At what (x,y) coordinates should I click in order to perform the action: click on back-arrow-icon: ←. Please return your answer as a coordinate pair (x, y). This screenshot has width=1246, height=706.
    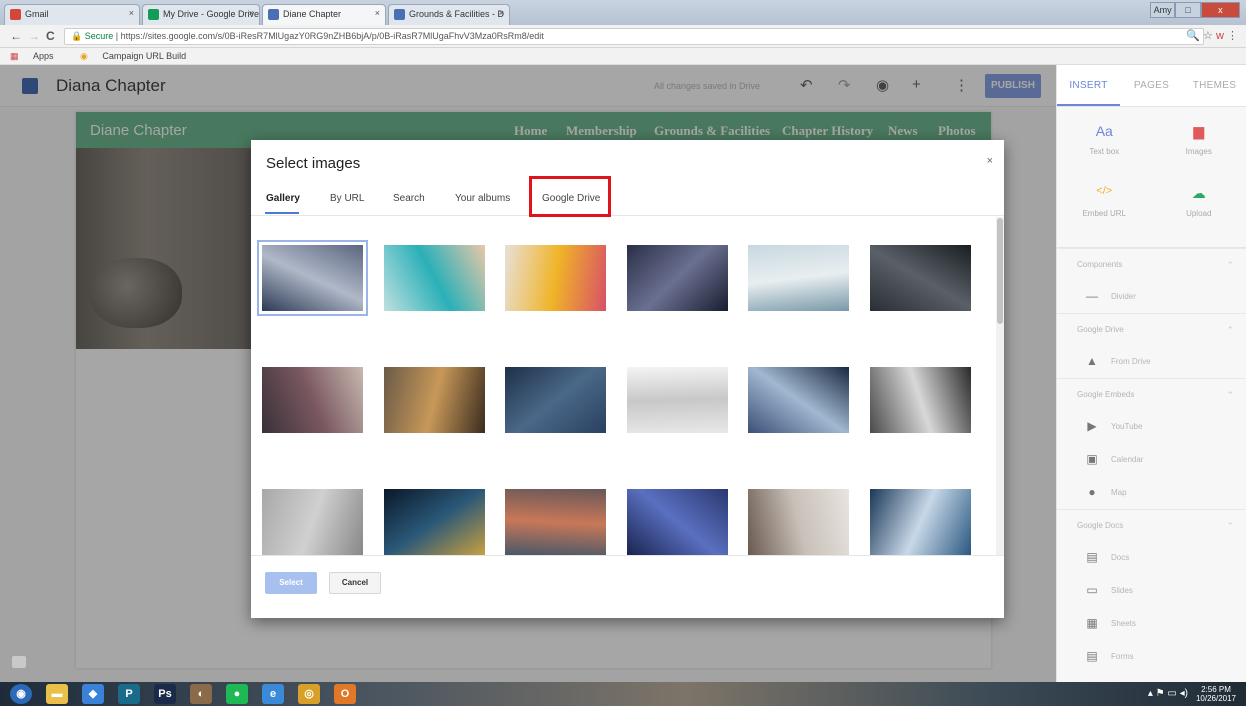
    Looking at the image, I should click on (16, 36).